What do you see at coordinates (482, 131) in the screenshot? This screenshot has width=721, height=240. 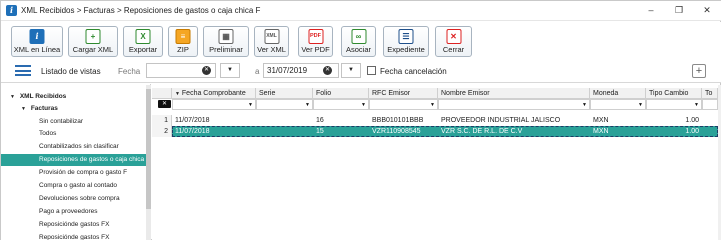 I see `cell-nombre-emisor: VZR S.C. DE R.L. DE C.V` at bounding box center [482, 131].